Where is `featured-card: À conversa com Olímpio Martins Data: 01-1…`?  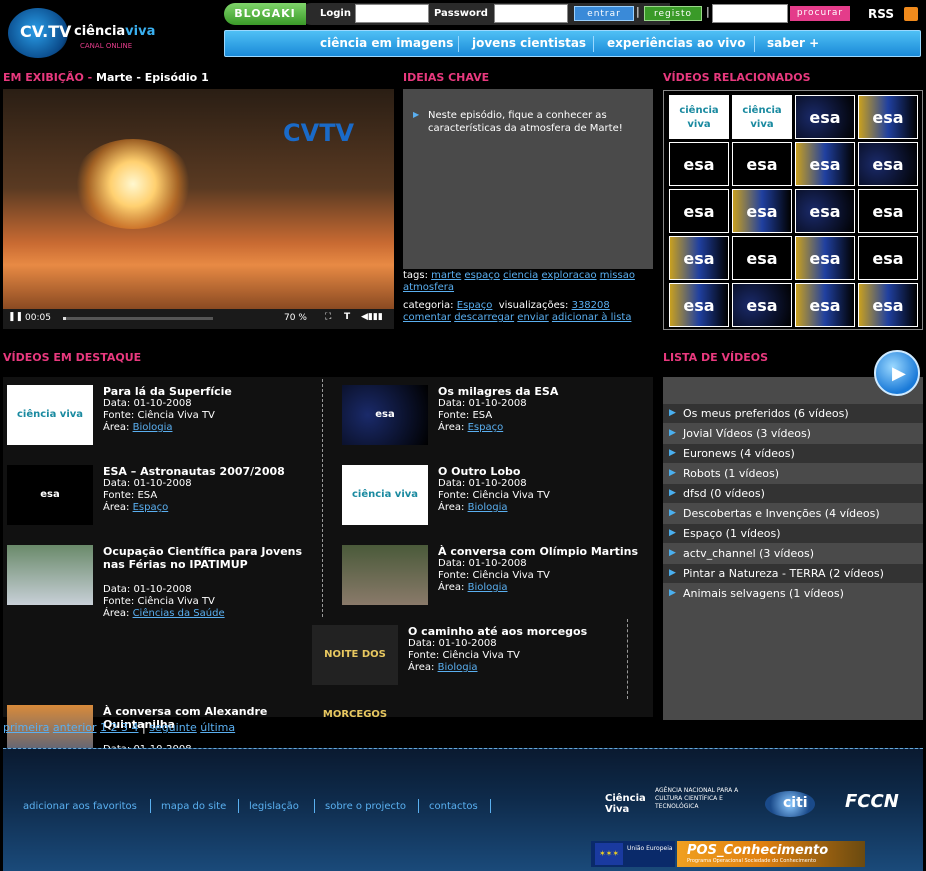 featured-card: À conversa com Olímpio Martins Data: 01-1… is located at coordinates (497, 578).